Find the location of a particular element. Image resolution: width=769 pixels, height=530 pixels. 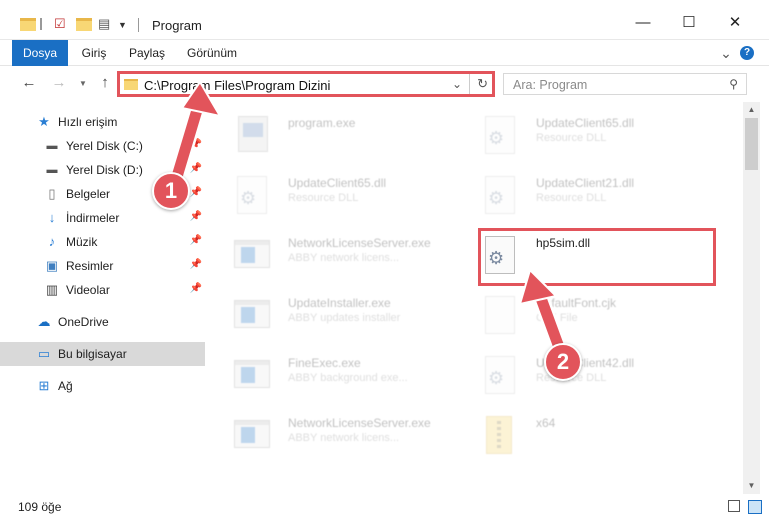

sidebar-item-label: Videolar is located at coordinates (88, 290).